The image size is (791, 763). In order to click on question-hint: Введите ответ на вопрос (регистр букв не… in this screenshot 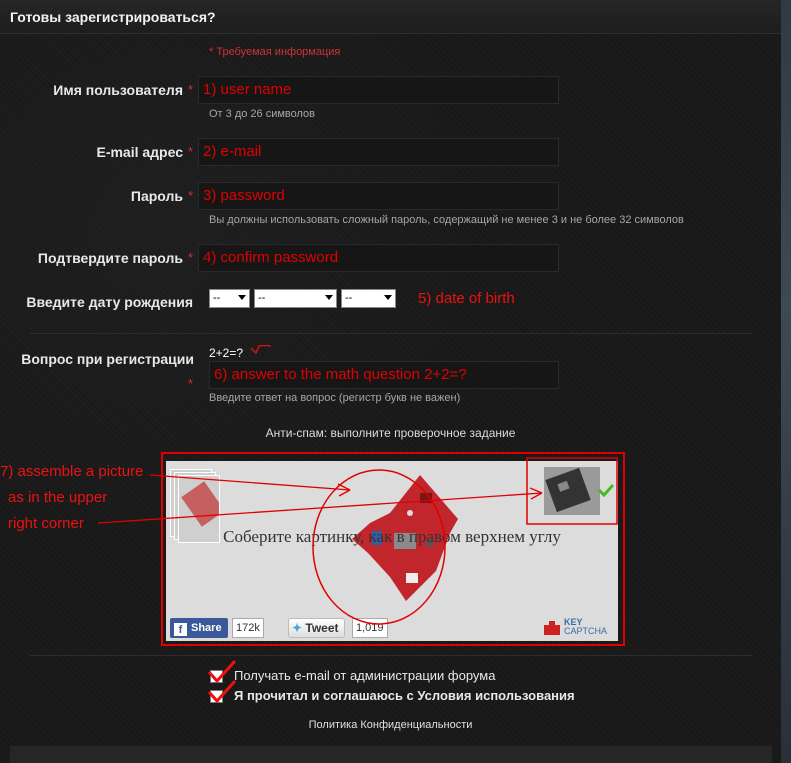, I will do `click(335, 398)`.